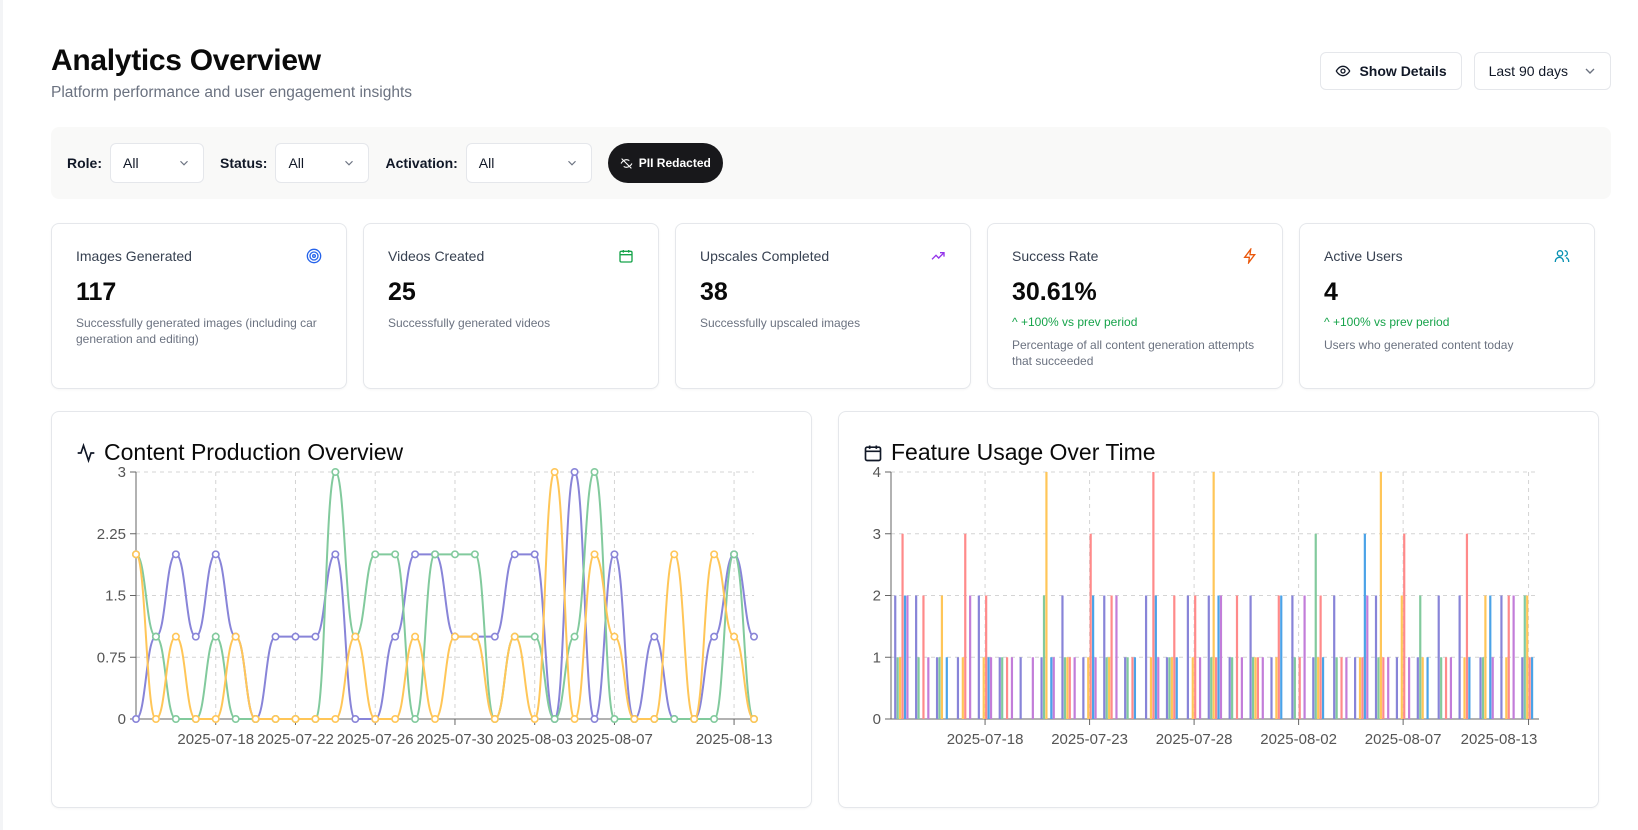 This screenshot has height=830, width=1638. What do you see at coordinates (469, 323) in the screenshot?
I see `stat-description: Successfully generated videos` at bounding box center [469, 323].